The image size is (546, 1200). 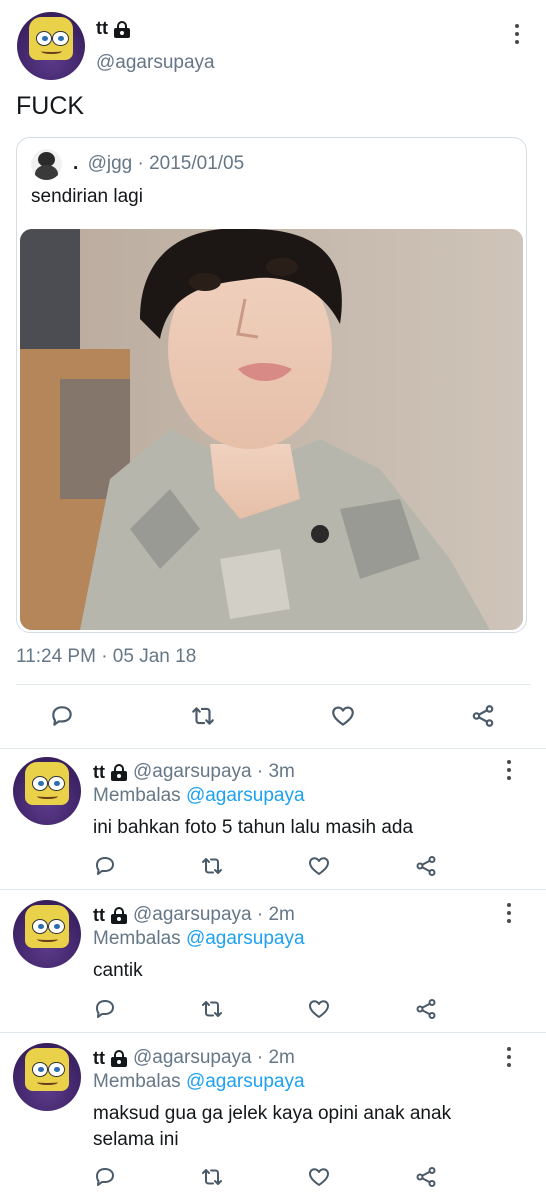 I want to click on author-handle: @agarsupaya, so click(x=155, y=63).